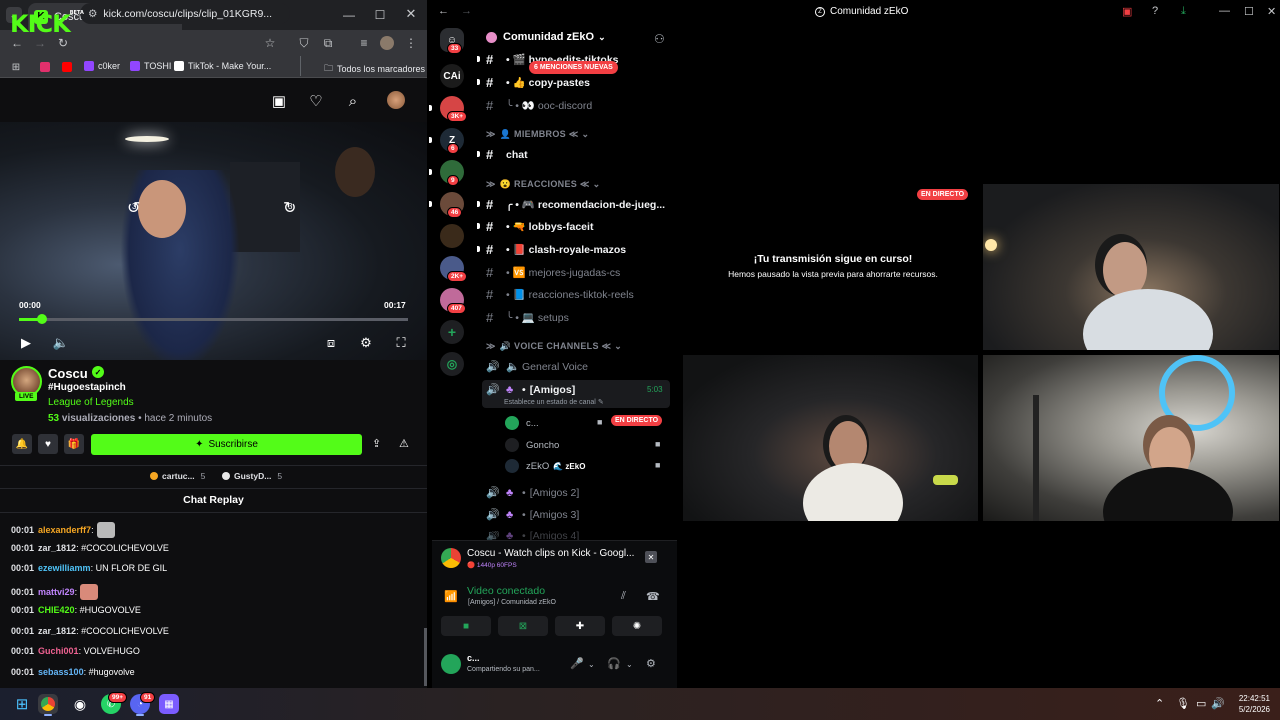  What do you see at coordinates (374, 69) in the screenshot?
I see `all-bookmarks-folder: 🗀 Todos los marcadores` at bounding box center [374, 69].